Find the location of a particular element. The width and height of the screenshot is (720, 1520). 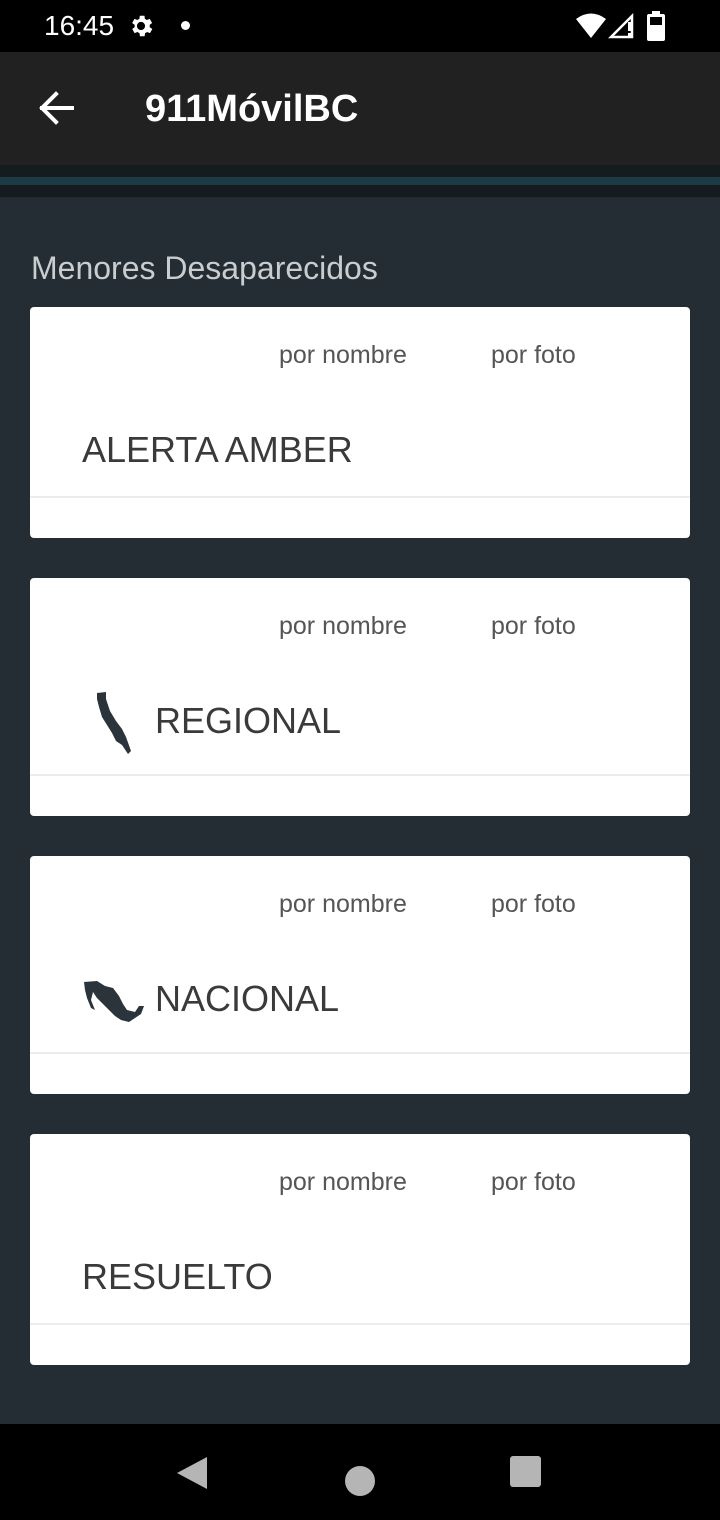

nav-recents-icon is located at coordinates (525, 1471).